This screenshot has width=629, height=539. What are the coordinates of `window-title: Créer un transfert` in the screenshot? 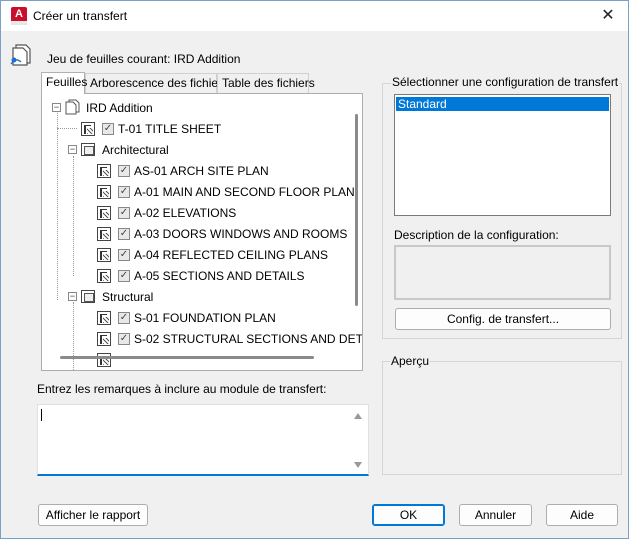 It's located at (80, 16).